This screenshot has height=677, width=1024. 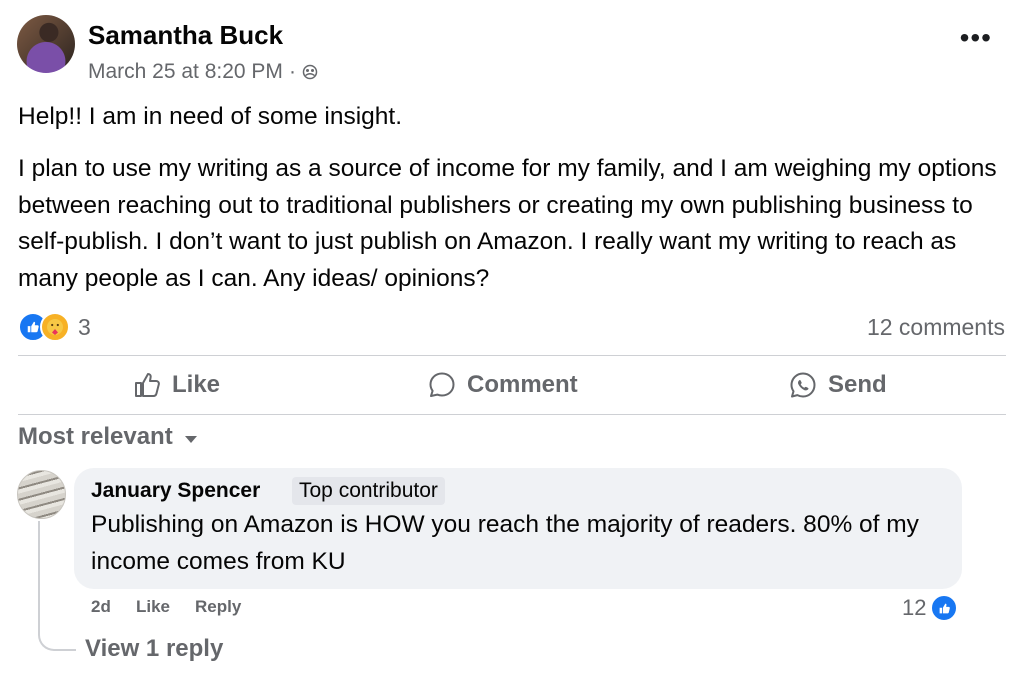 I want to click on reaction-count: 3, so click(x=84, y=326).